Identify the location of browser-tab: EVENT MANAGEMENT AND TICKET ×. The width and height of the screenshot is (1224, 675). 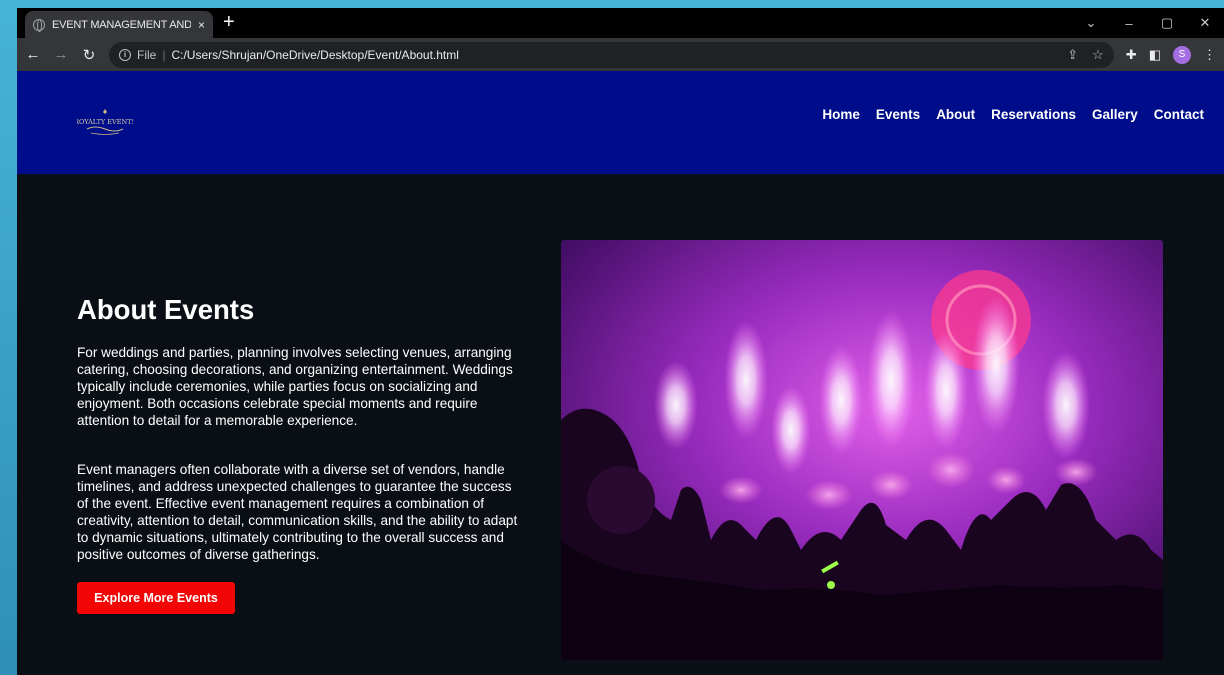
(119, 24).